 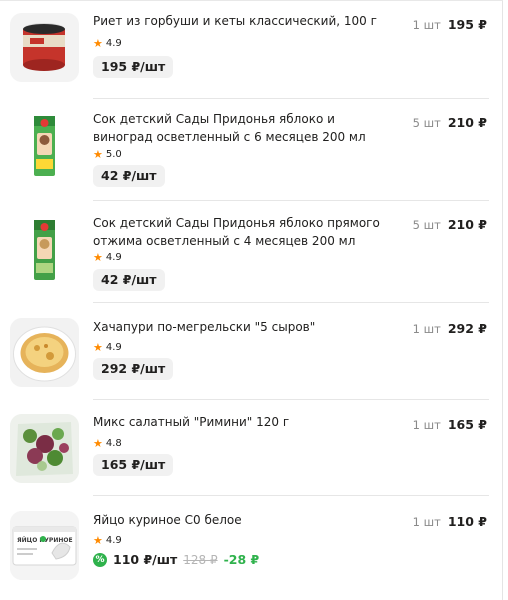 I want to click on quantity-total: 1 шт 110 ₽, so click(x=450, y=521).